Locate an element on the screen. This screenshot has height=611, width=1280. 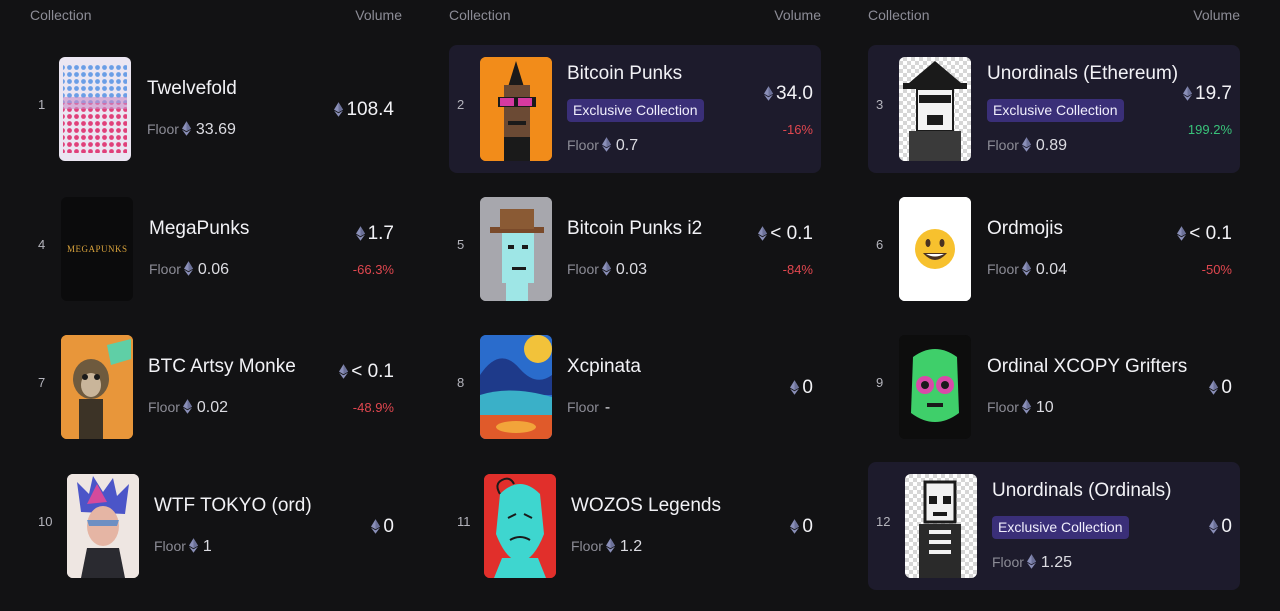
floor-value: - is located at coordinates (607, 407).